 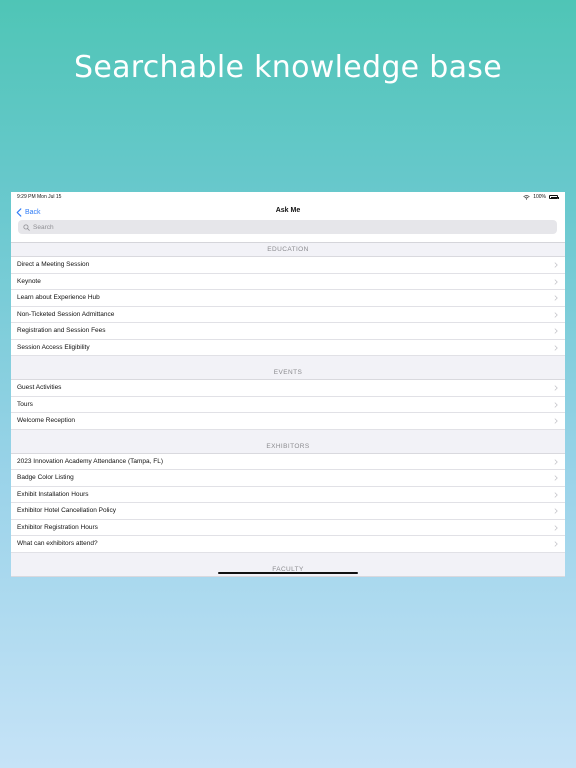 I want to click on list-item: What can exhibitors attend?, so click(x=288, y=544).